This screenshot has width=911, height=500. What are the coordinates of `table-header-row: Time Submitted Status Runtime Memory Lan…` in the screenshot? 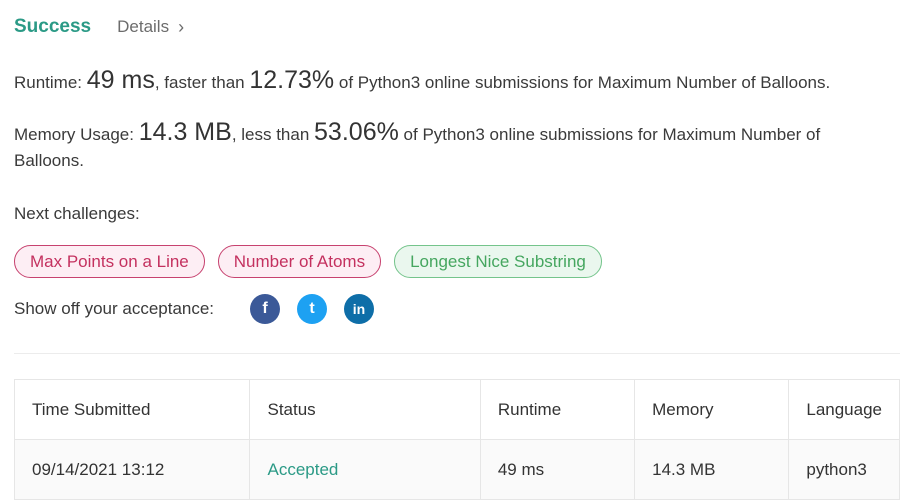 It's located at (456, 409).